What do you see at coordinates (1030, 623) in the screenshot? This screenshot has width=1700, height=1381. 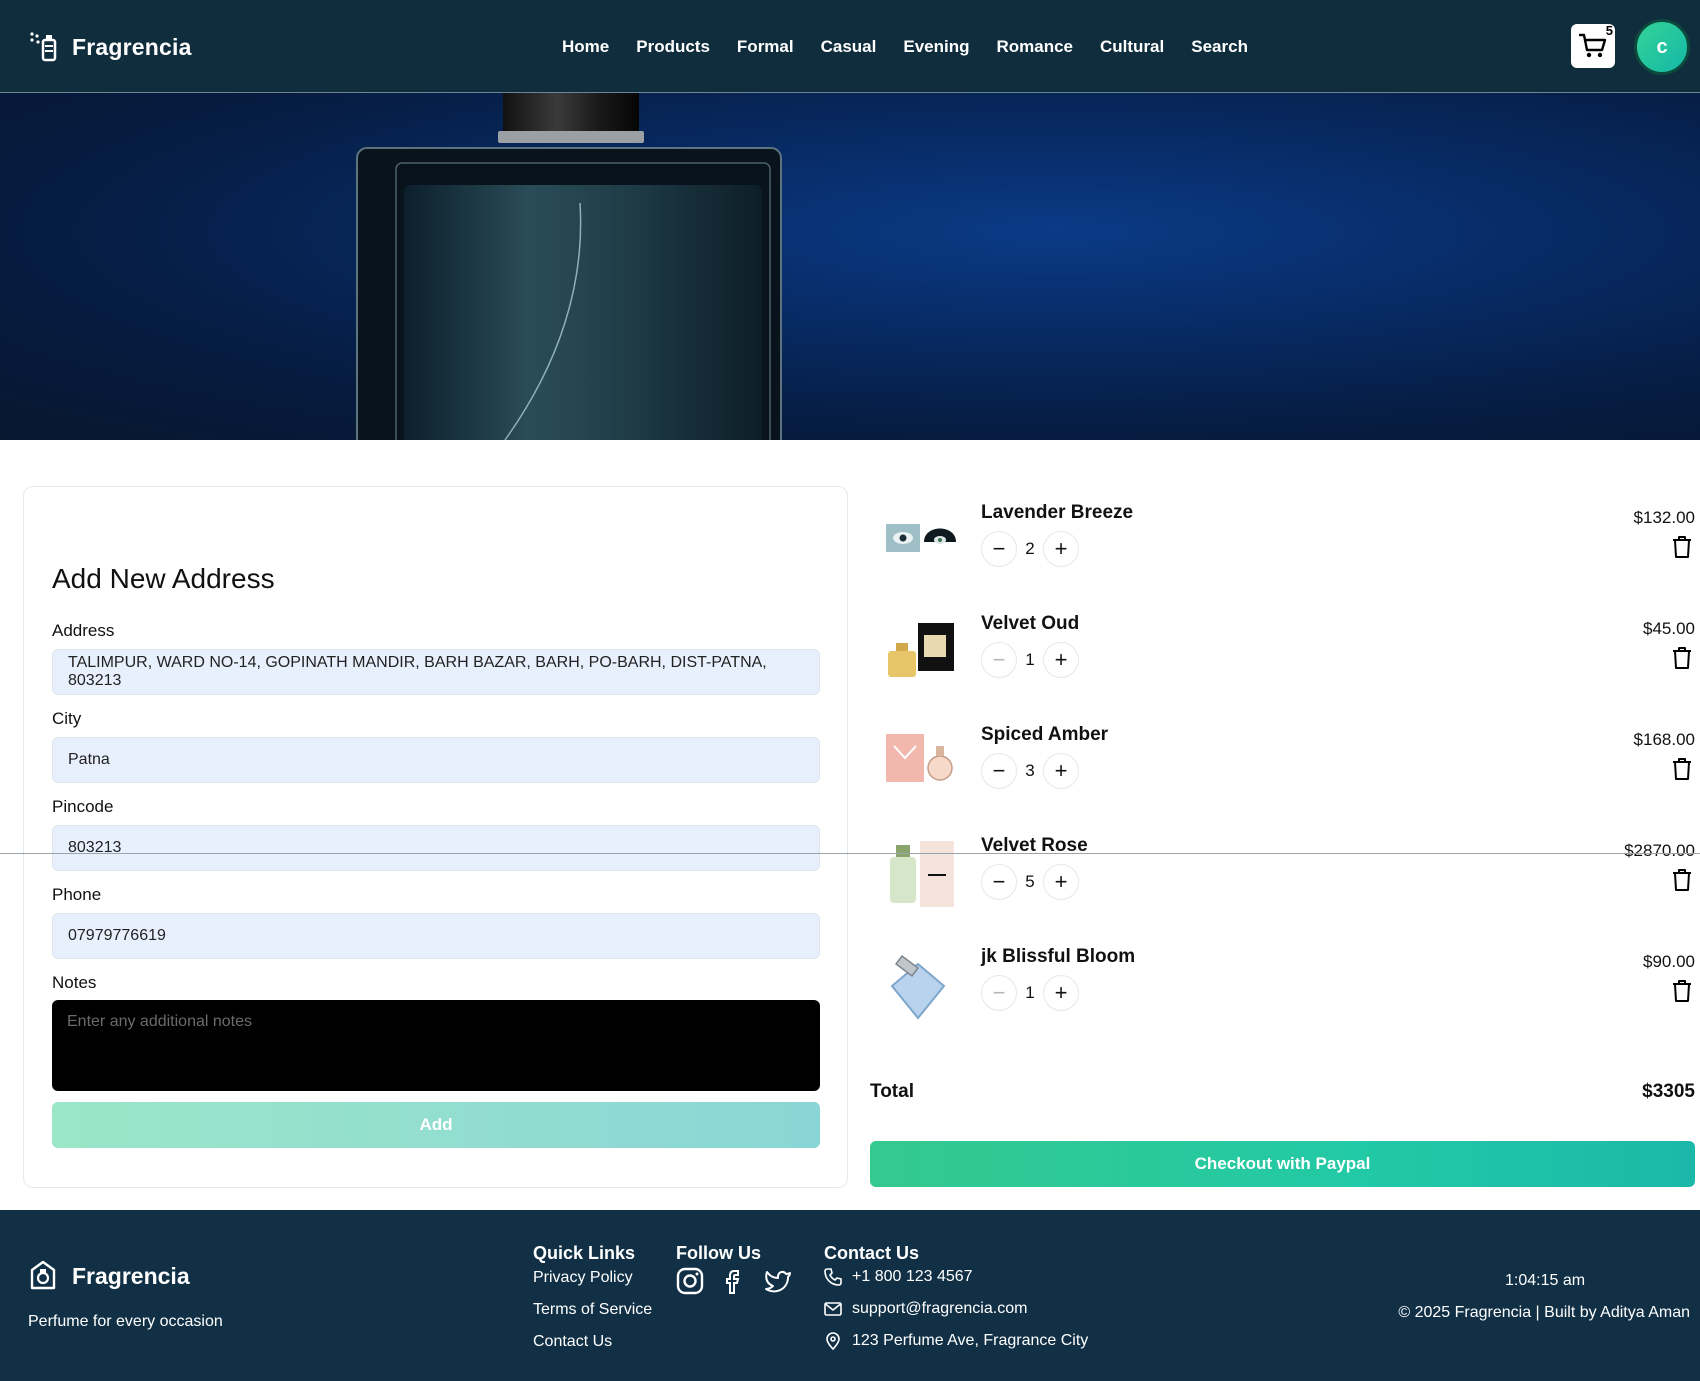 I see `item-name: Velvet Oud` at bounding box center [1030, 623].